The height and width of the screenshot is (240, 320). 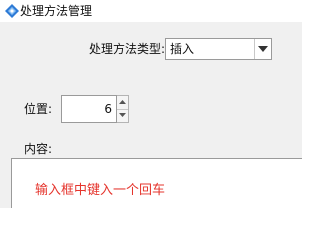 I want to click on window-title: 处理方法管理, so click(x=56, y=11).